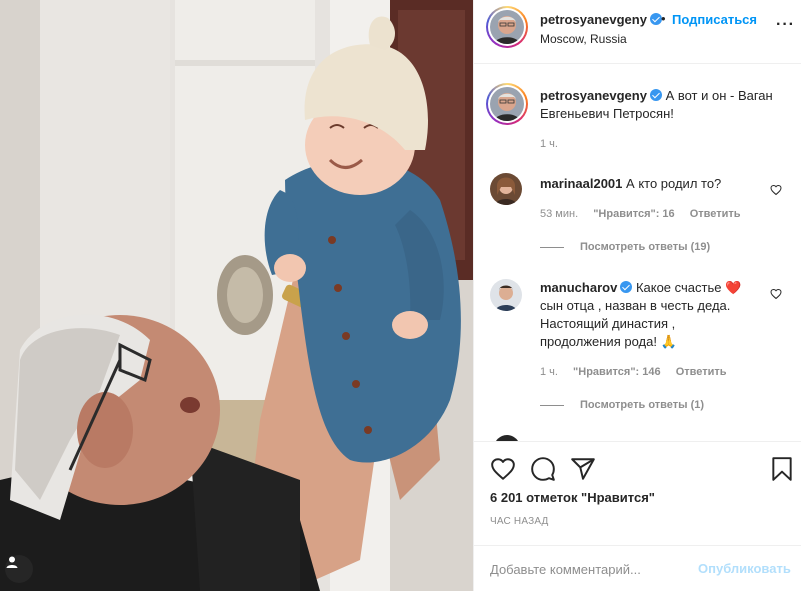 This screenshot has width=801, height=591. What do you see at coordinates (572, 497) in the screenshot?
I see `likes-count: 6 201 отметок "Нравится"` at bounding box center [572, 497].